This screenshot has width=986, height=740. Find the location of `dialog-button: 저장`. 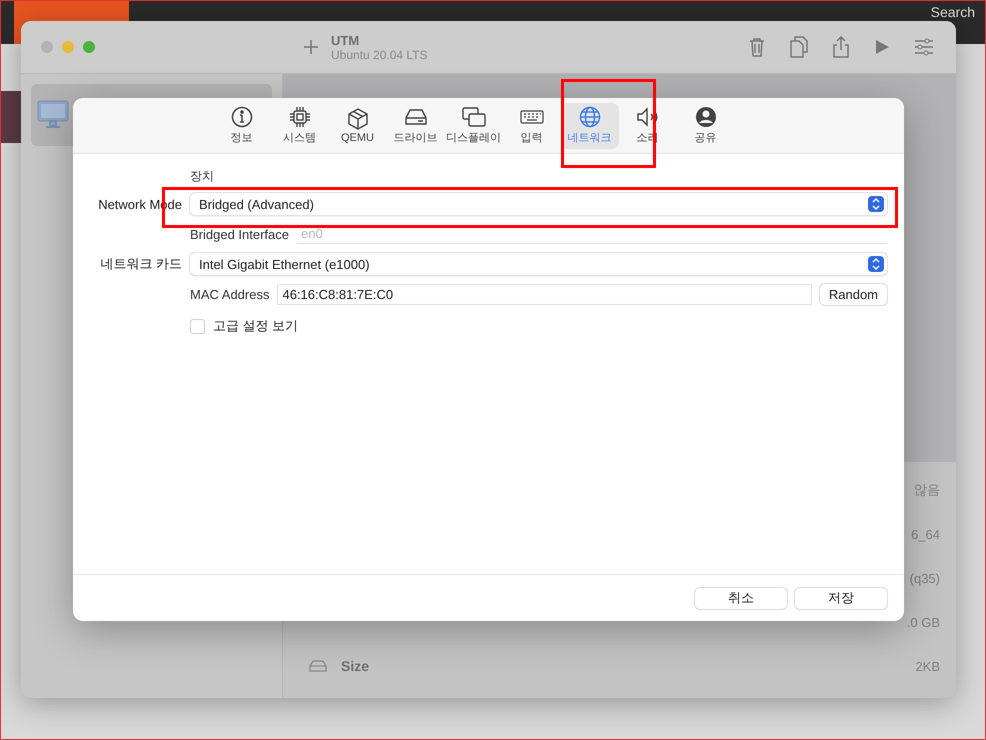

dialog-button: 저장 is located at coordinates (841, 598).